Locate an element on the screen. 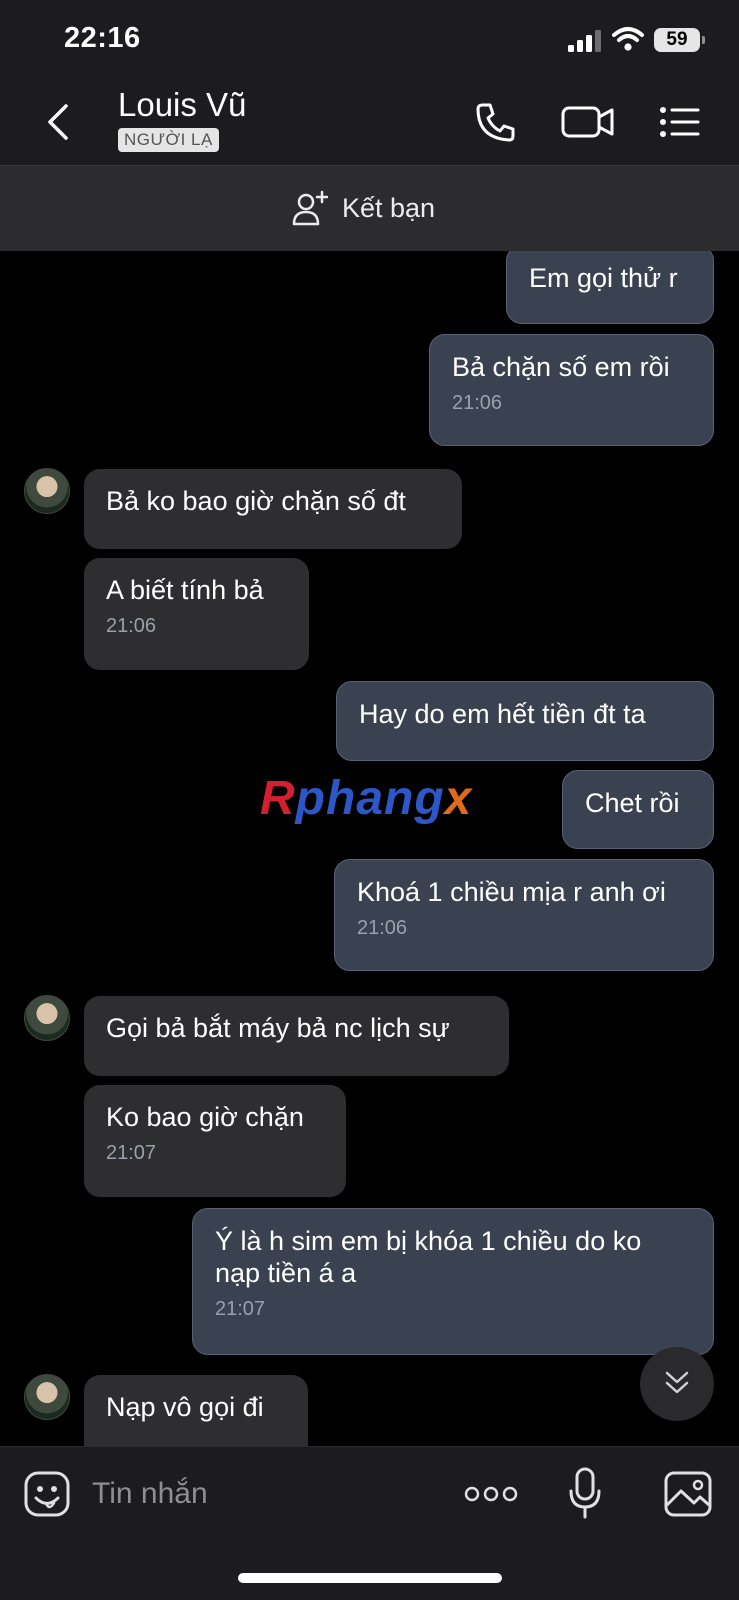 This screenshot has width=739, height=1600. chevron-left-icon is located at coordinates (60, 122).